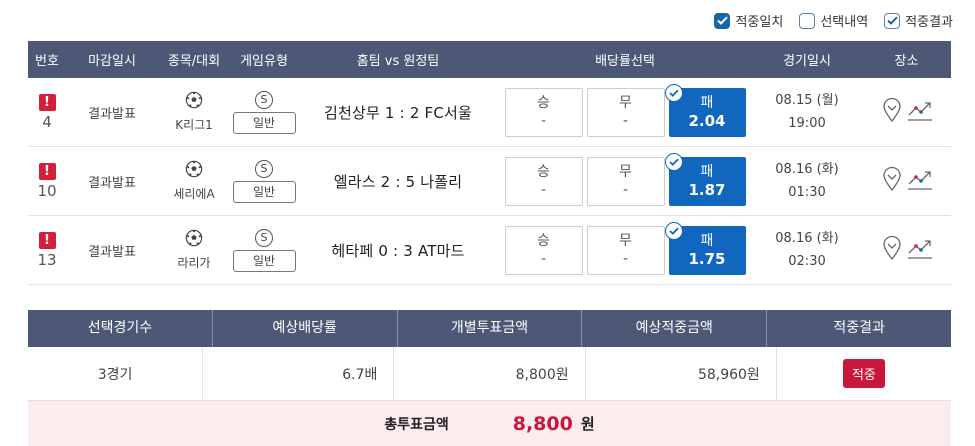  I want to click on game-number: 13, so click(47, 259).